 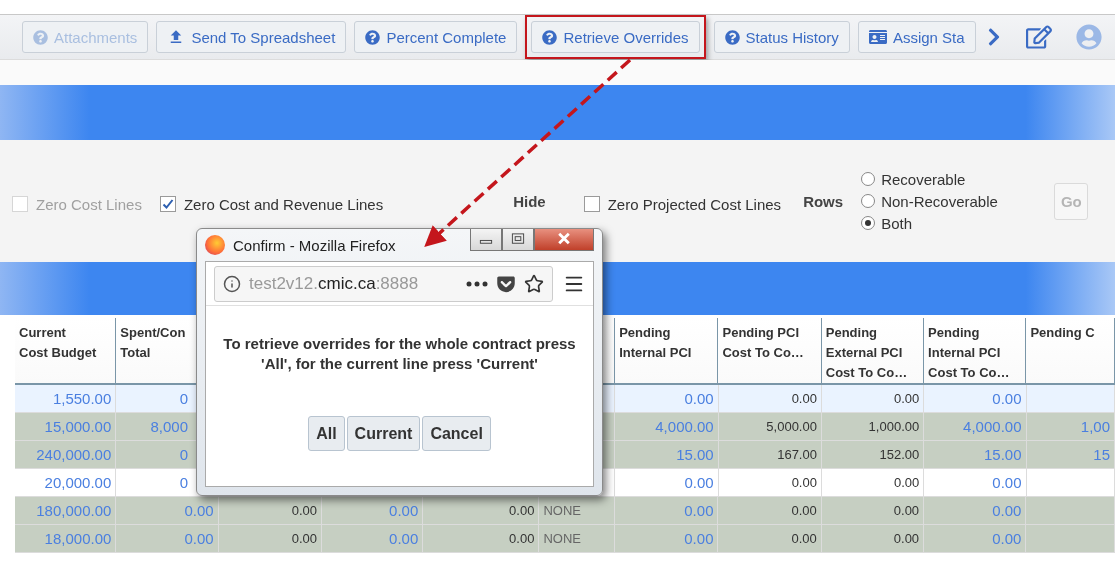 What do you see at coordinates (529, 201) in the screenshot?
I see `filter-label: Hide` at bounding box center [529, 201].